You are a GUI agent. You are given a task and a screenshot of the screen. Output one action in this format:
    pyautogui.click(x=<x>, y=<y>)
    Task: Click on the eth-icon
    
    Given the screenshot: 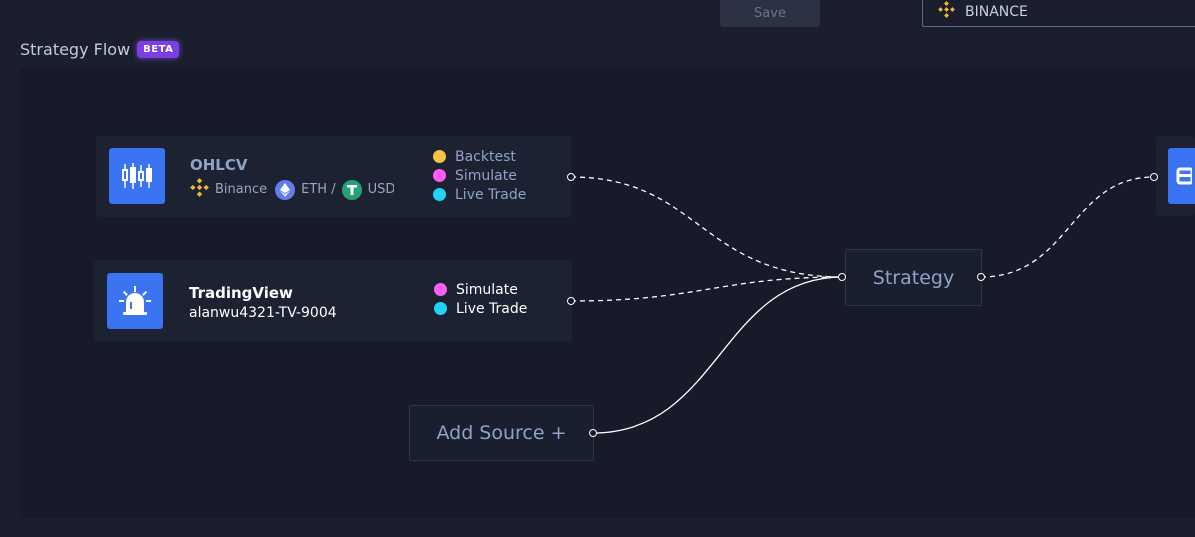 What is the action you would take?
    pyautogui.click(x=285, y=189)
    